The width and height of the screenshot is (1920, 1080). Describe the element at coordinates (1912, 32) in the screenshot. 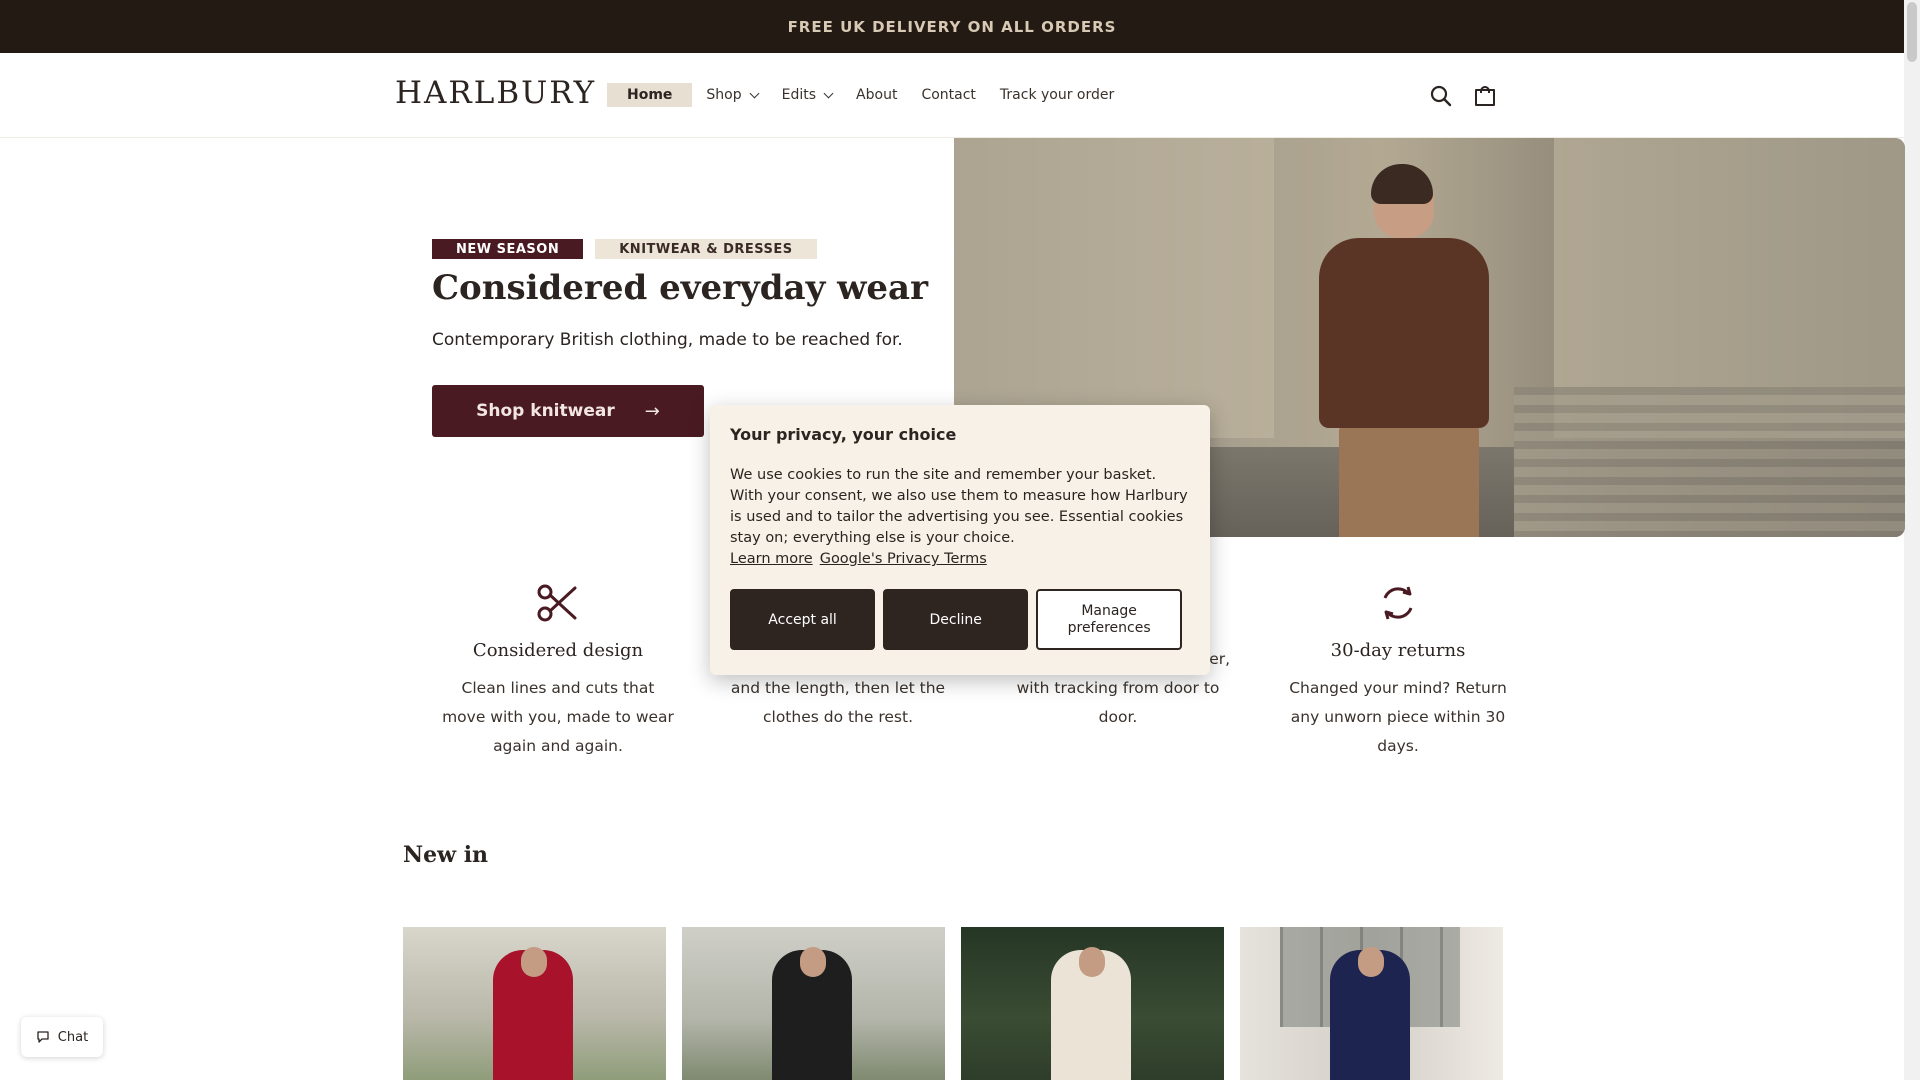

I see `scrollbar-thumb` at that location.